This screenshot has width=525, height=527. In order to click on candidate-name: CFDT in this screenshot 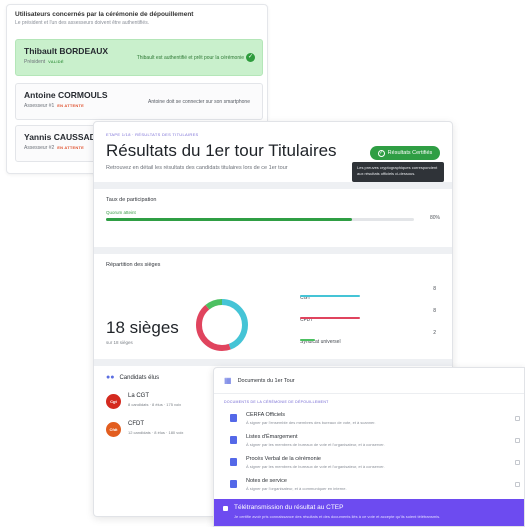, I will do `click(136, 424)`.